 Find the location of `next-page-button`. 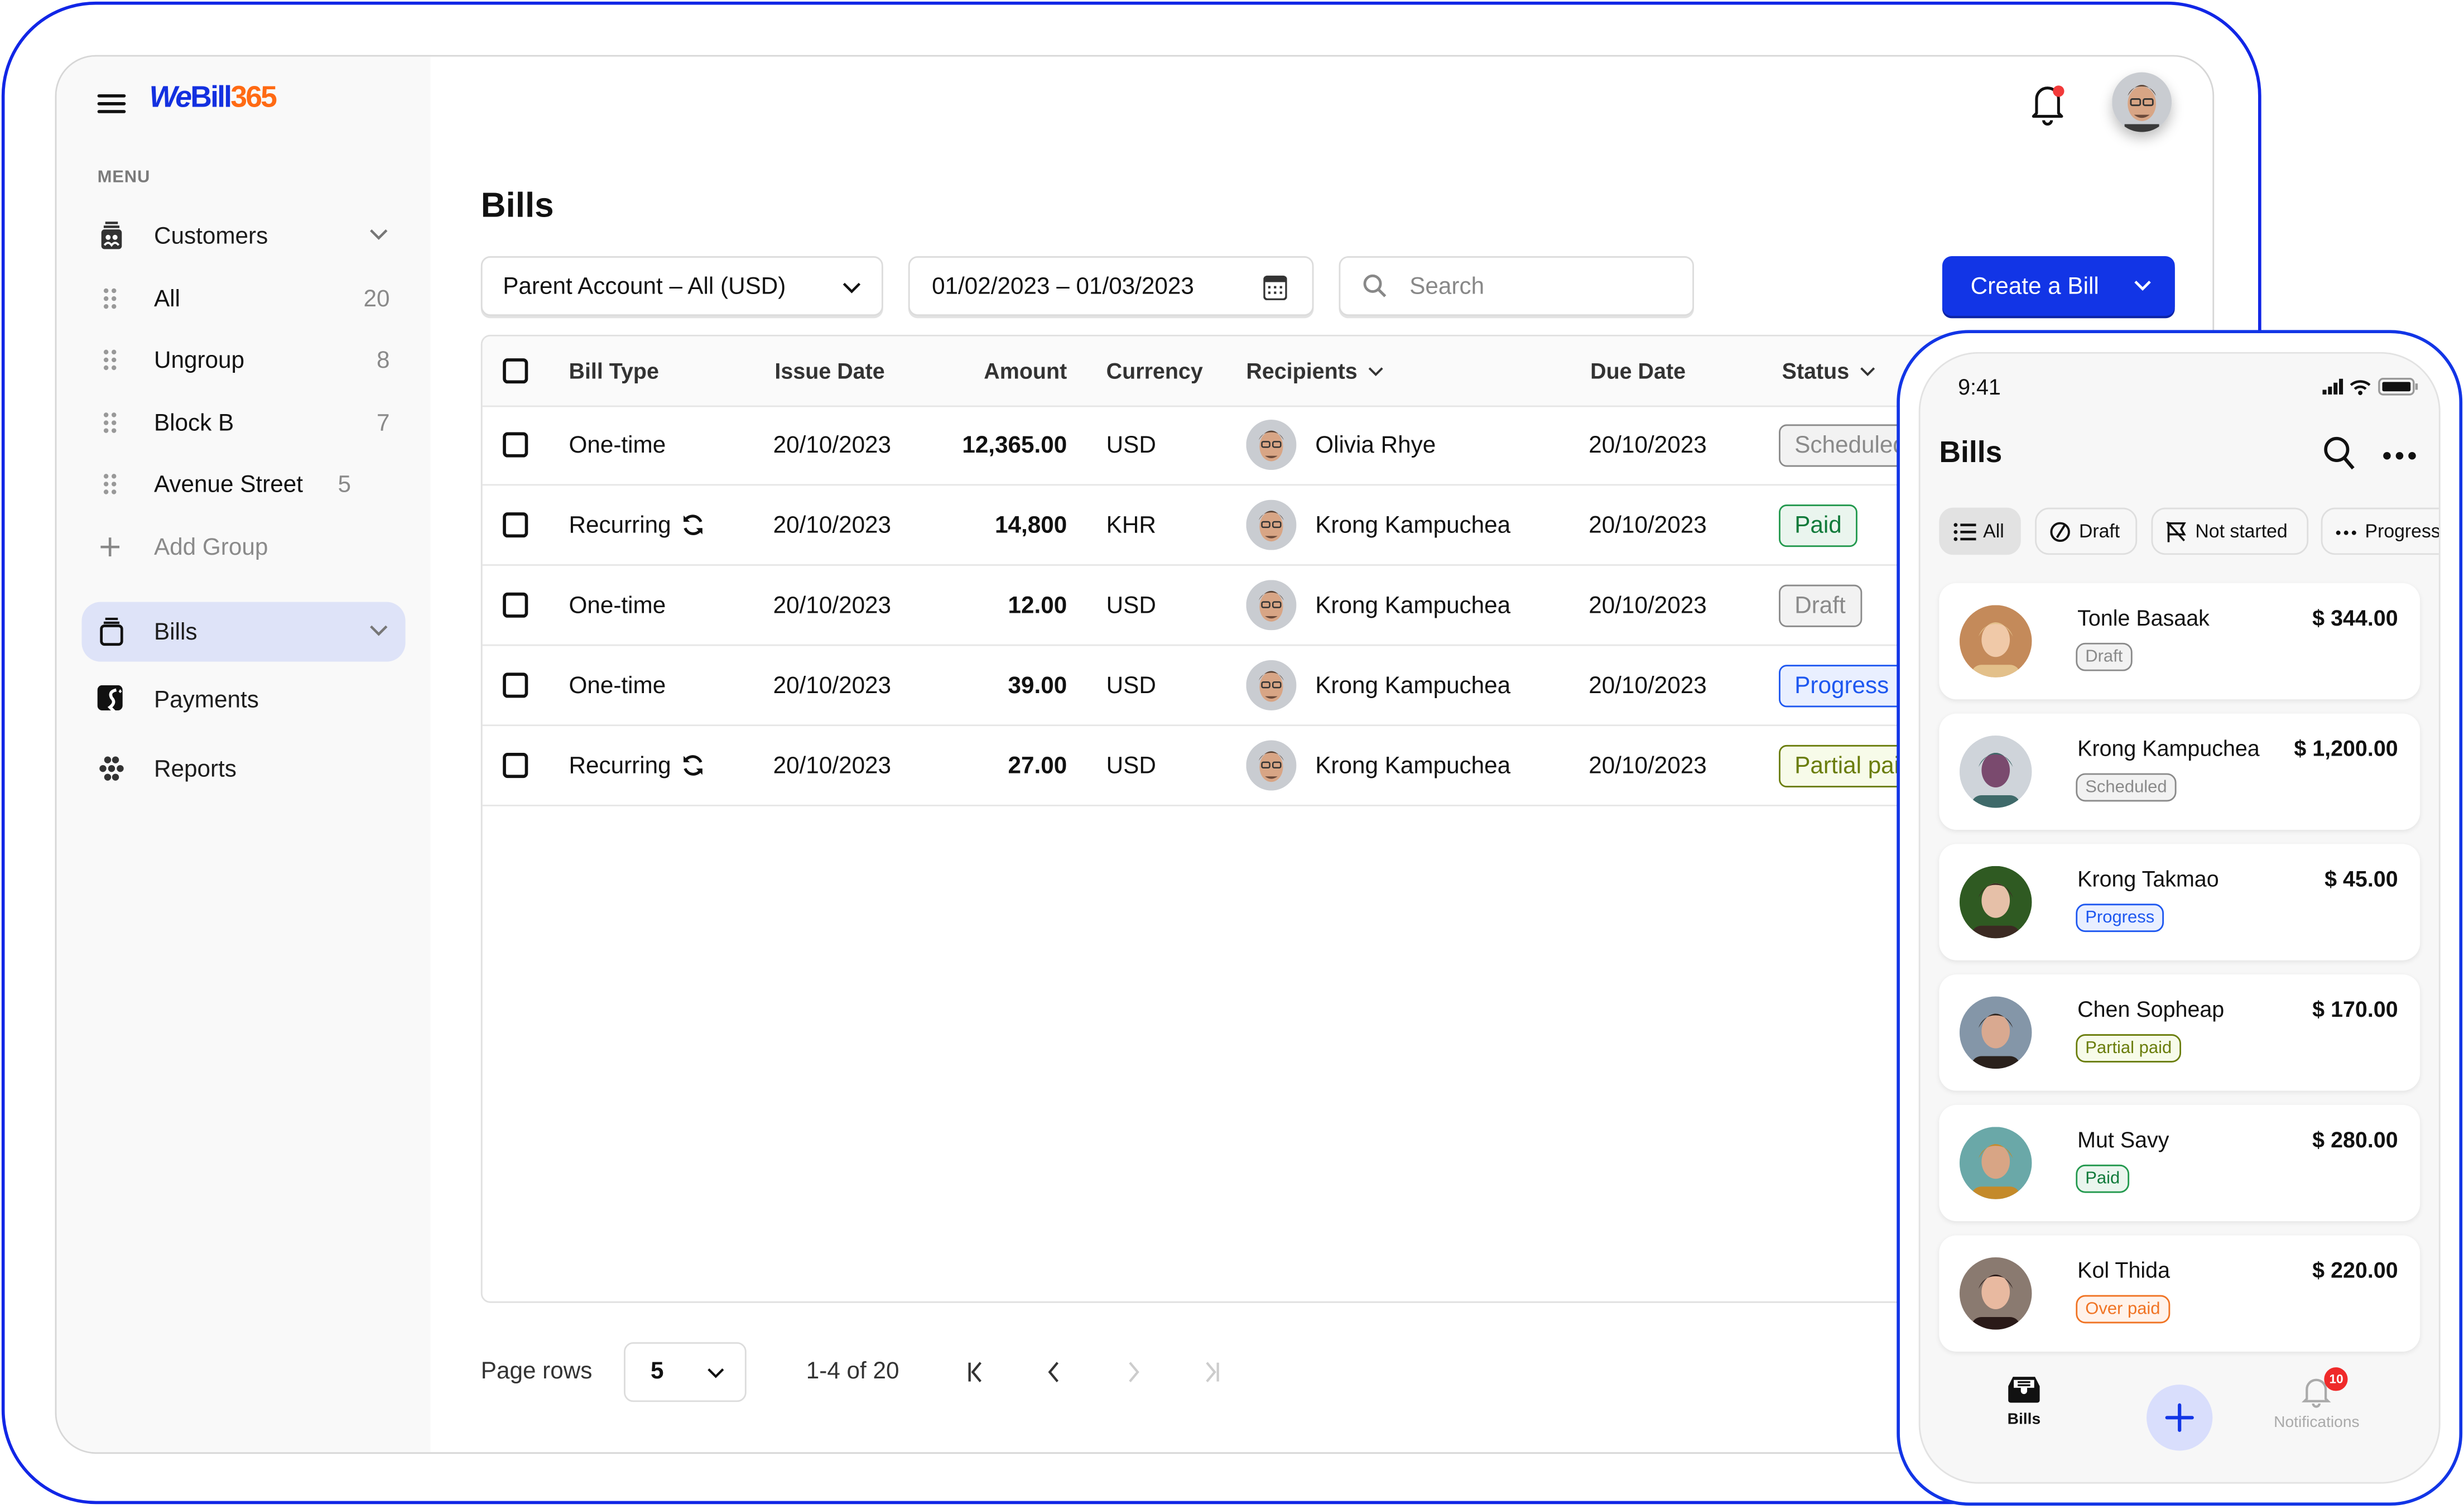

next-page-button is located at coordinates (1133, 1372).